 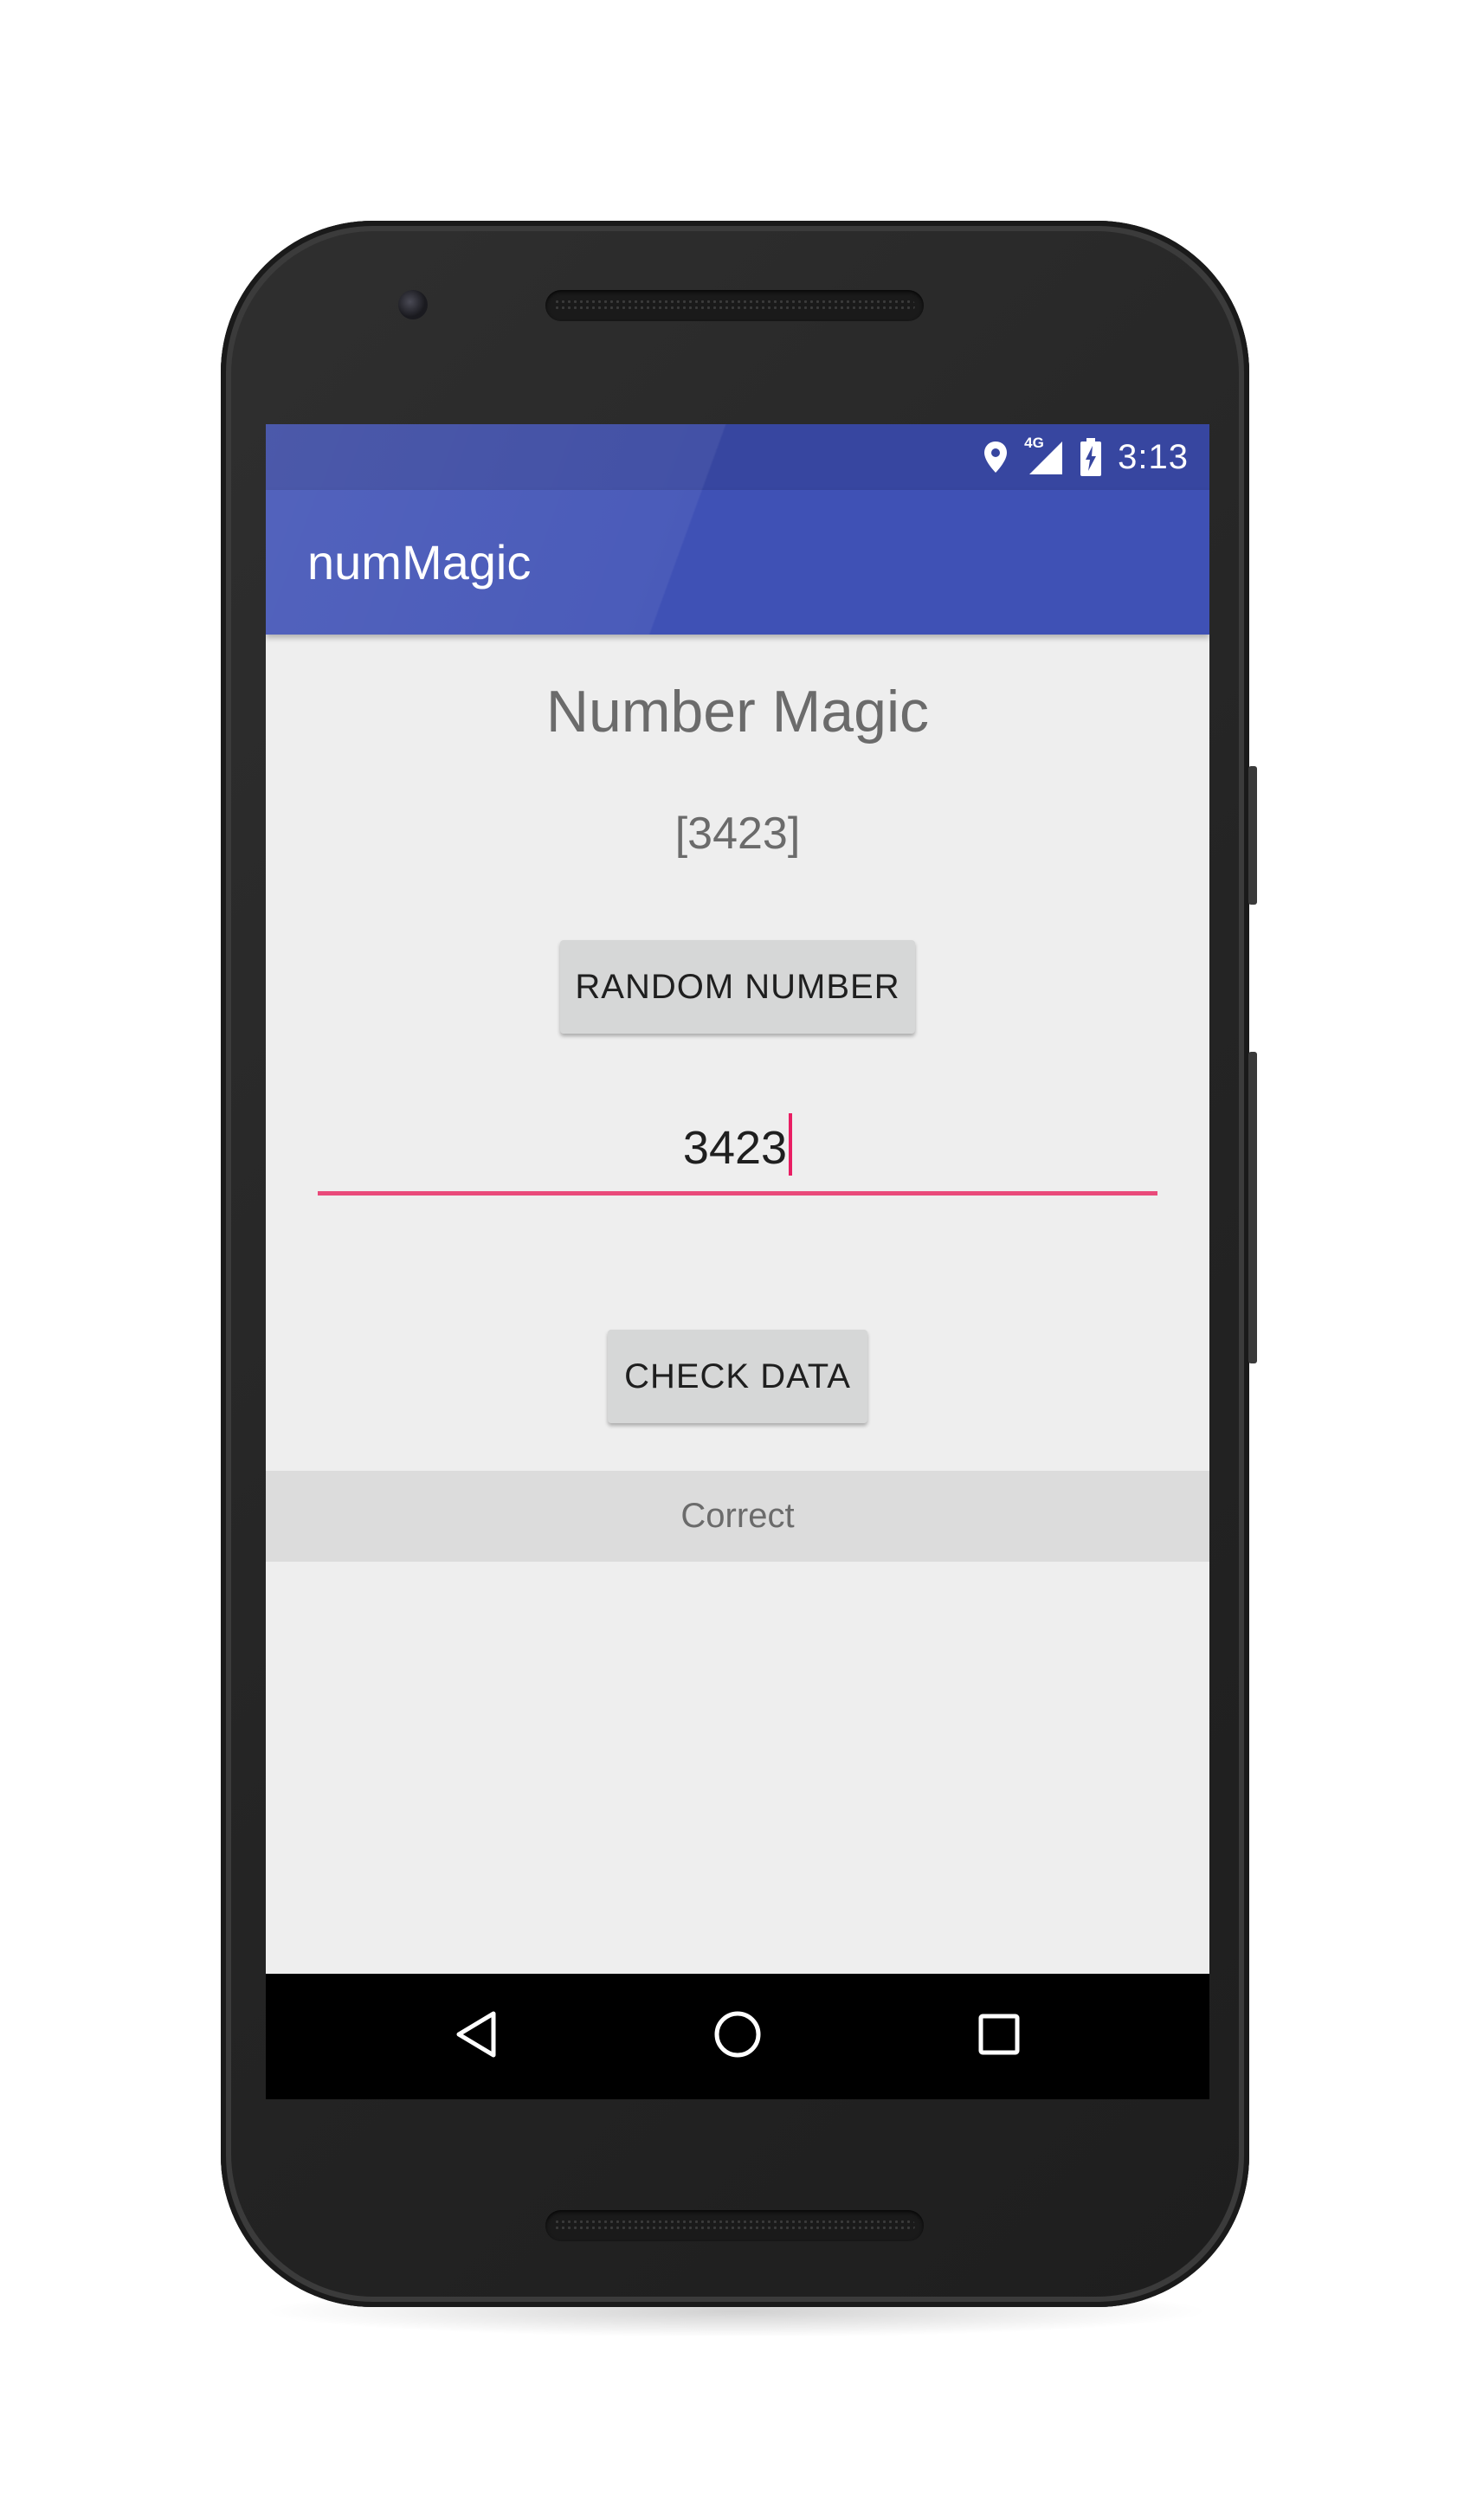 What do you see at coordinates (413, 304) in the screenshot?
I see `front-camera` at bounding box center [413, 304].